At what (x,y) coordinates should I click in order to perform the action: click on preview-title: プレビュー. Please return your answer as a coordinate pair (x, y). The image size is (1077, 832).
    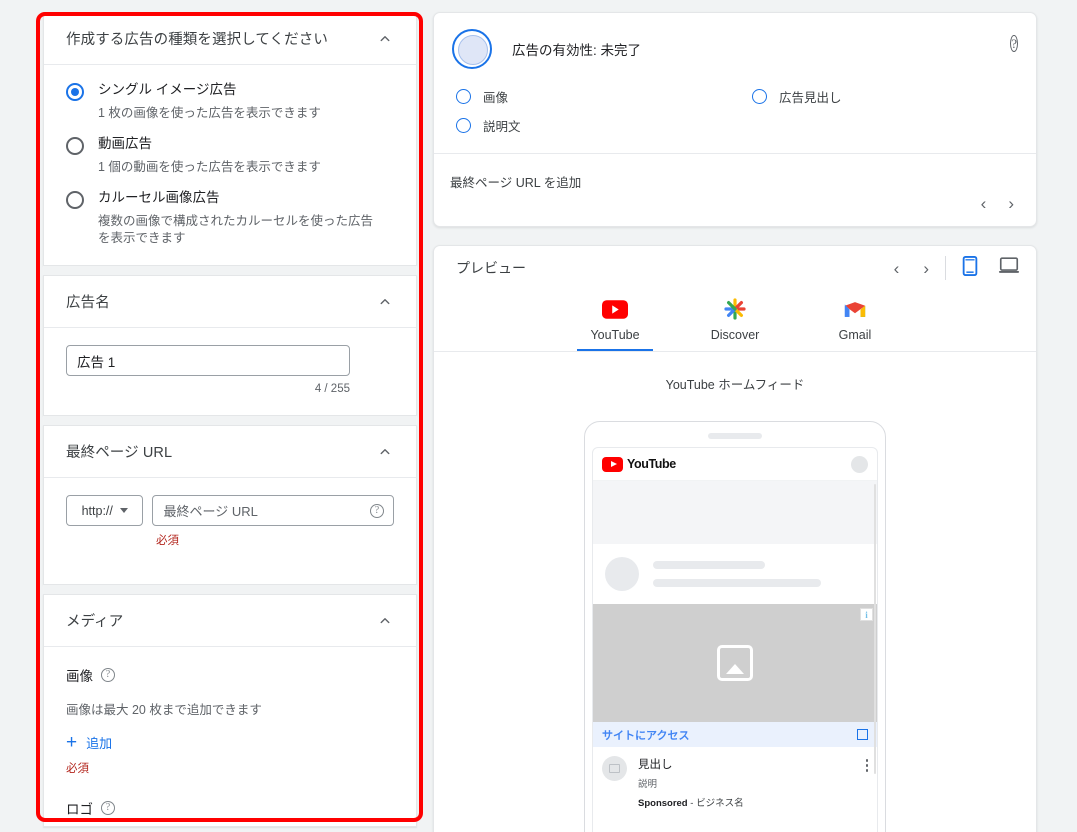
    Looking at the image, I should click on (491, 268).